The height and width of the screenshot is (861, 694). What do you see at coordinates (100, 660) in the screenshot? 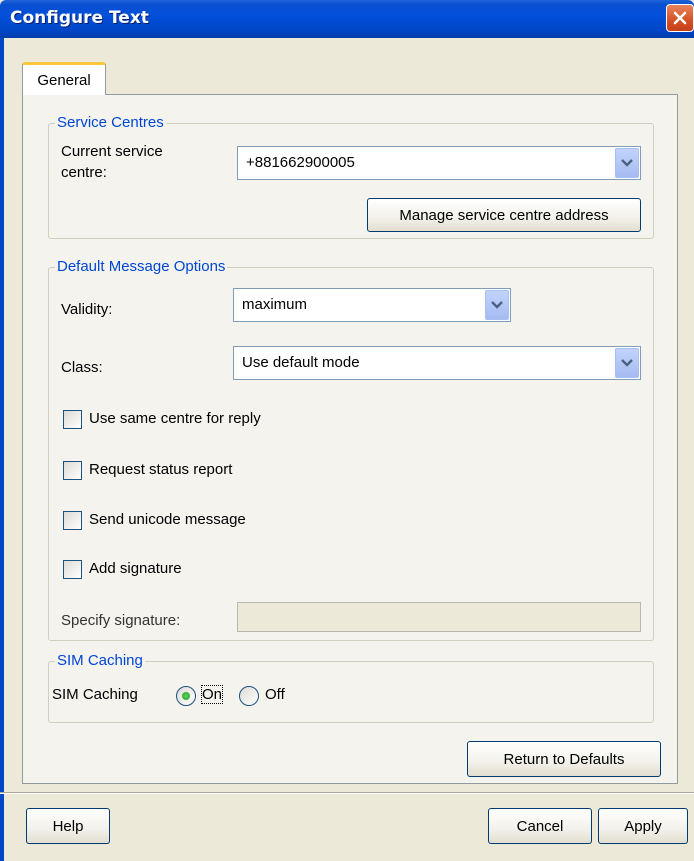
I see `group-title-sim-caching: SIM Caching` at bounding box center [100, 660].